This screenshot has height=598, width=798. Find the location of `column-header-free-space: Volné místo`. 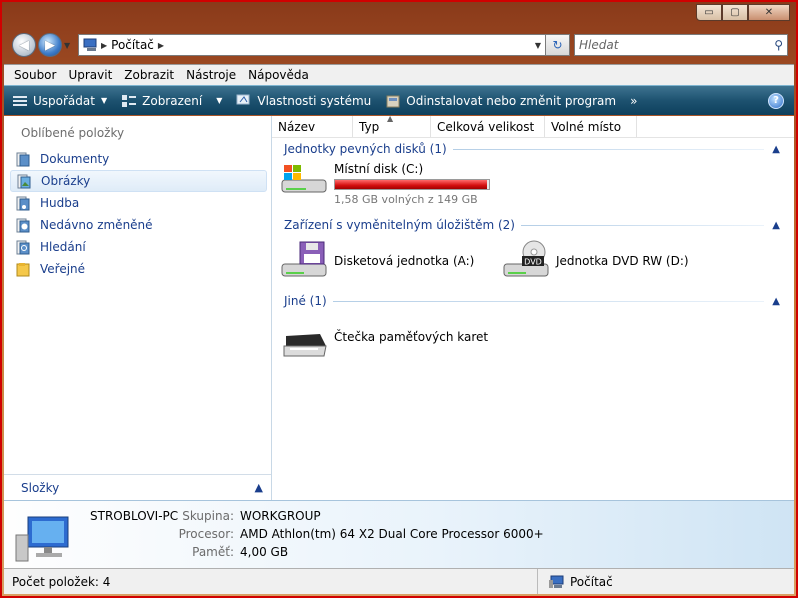

column-header-free-space: Volné místo is located at coordinates (591, 126).